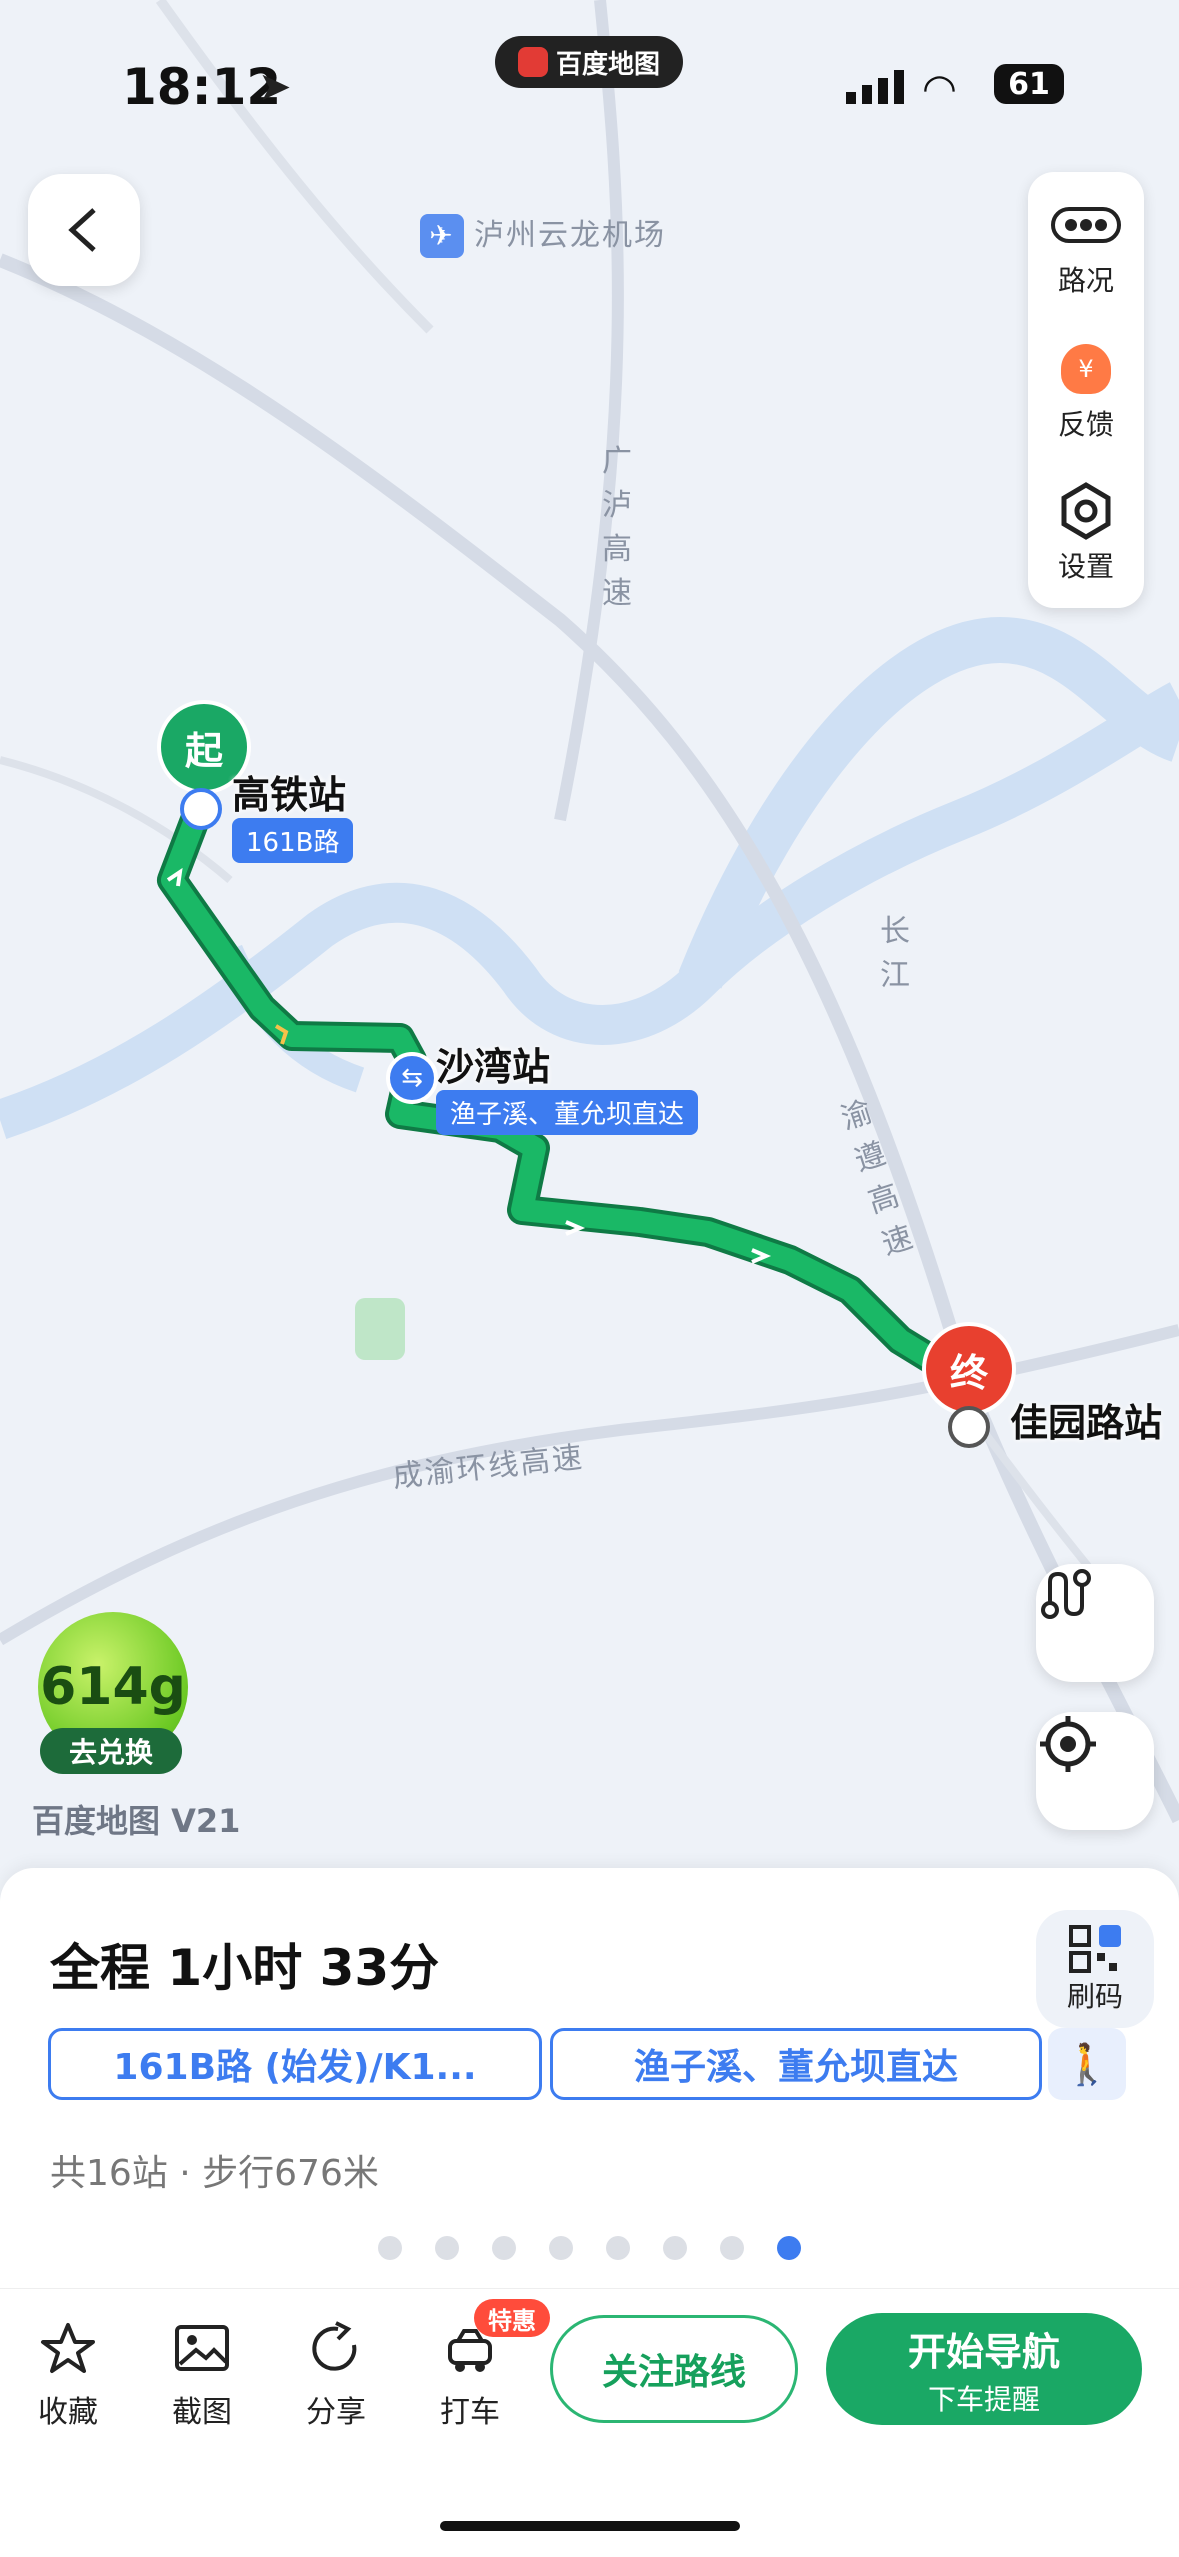 The height and width of the screenshot is (2557, 1179). Describe the element at coordinates (136, 1821) in the screenshot. I see `map-watermark: 百度地图 V21` at that location.